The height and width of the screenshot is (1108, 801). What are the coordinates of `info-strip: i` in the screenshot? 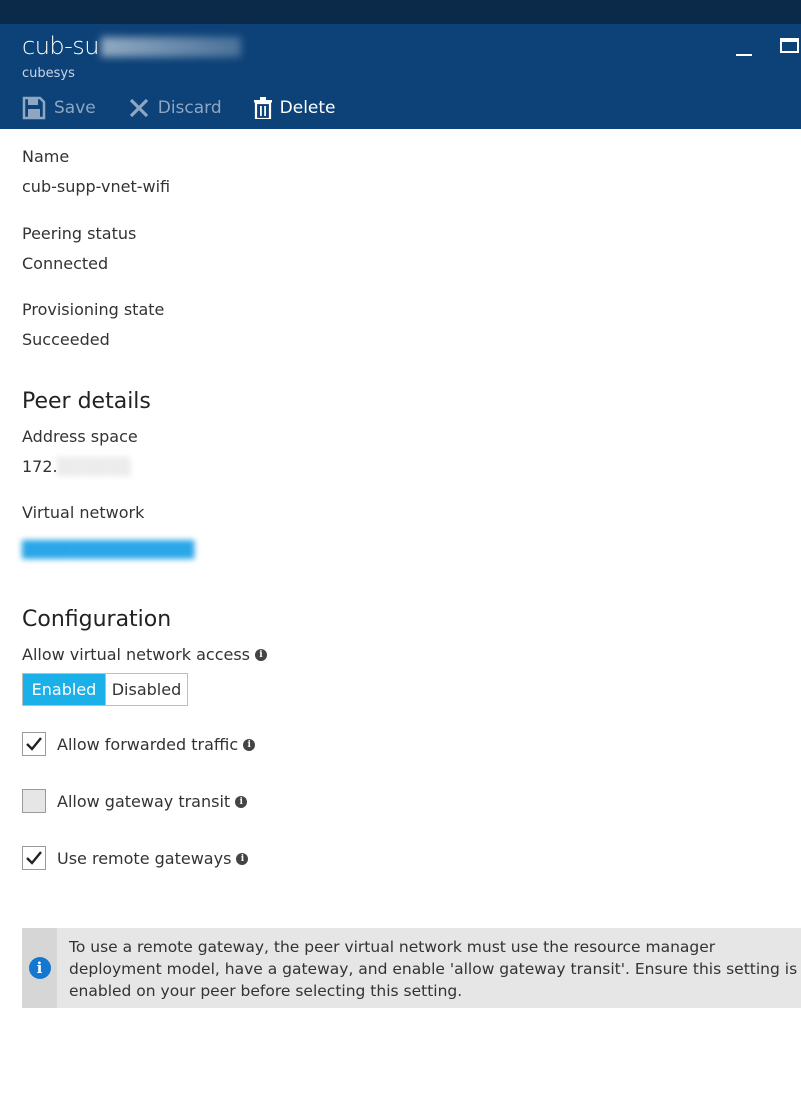 It's located at (39, 968).